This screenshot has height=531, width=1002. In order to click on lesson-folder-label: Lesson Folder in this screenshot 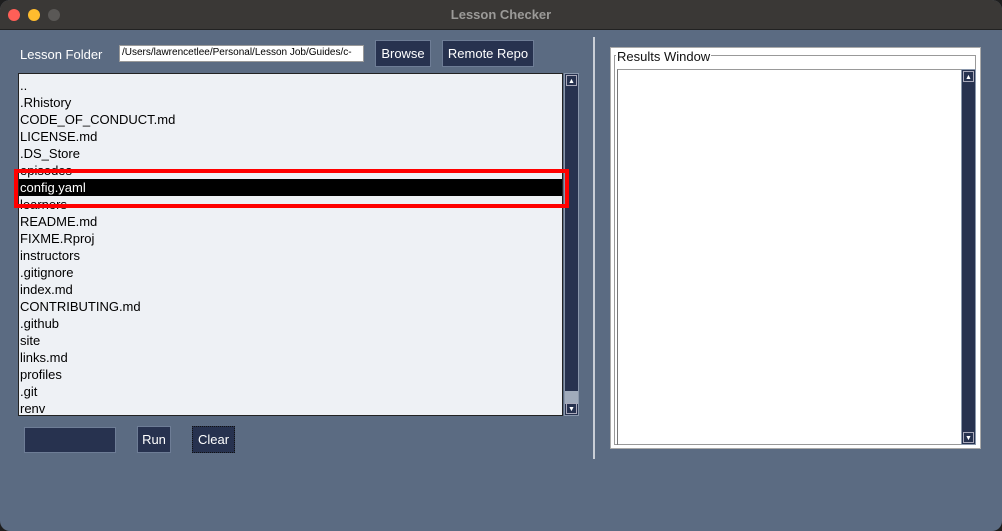, I will do `click(61, 54)`.